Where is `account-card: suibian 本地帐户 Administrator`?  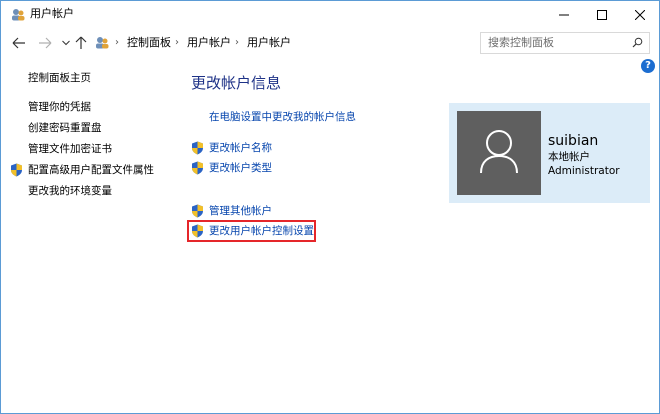 account-card: suibian 本地帐户 Administrator is located at coordinates (549, 153).